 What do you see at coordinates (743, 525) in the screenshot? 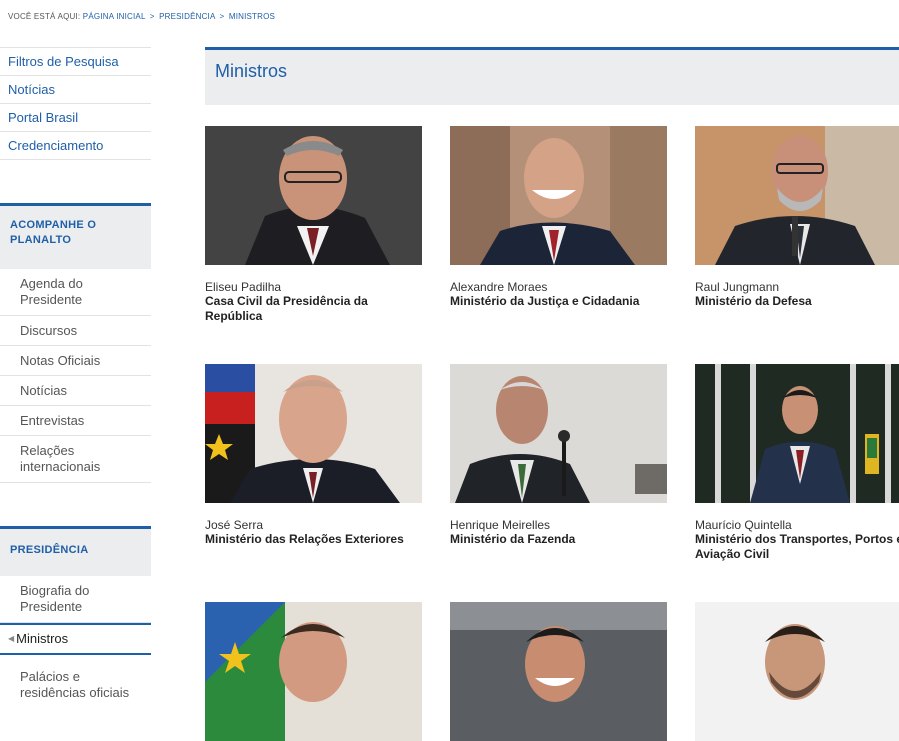
I see `minister-name: Maurício Quintella` at bounding box center [743, 525].